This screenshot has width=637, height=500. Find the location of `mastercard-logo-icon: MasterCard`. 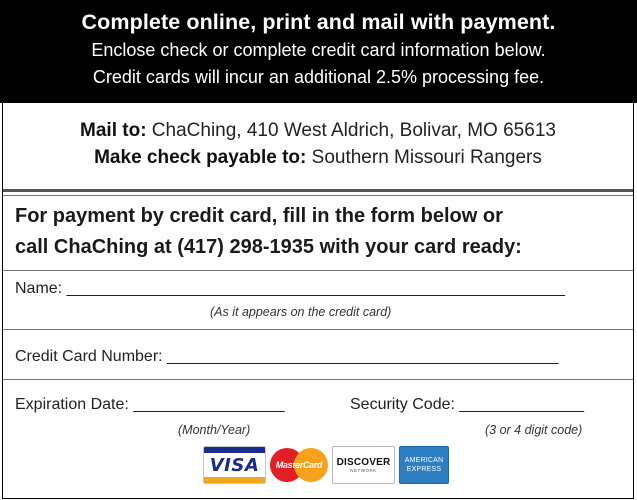

mastercard-logo-icon: MasterCard is located at coordinates (299, 465).